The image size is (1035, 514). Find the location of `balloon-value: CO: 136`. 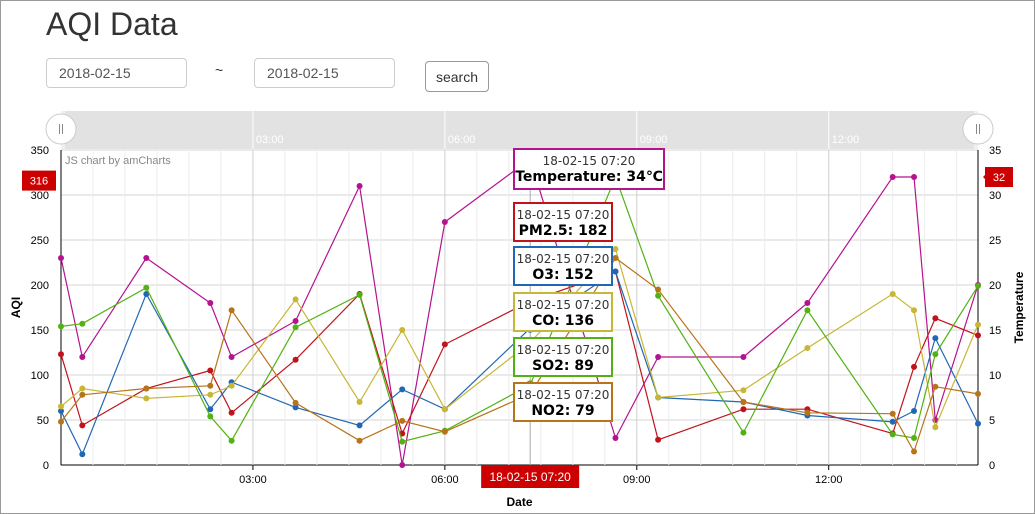

balloon-value: CO: 136 is located at coordinates (563, 321).